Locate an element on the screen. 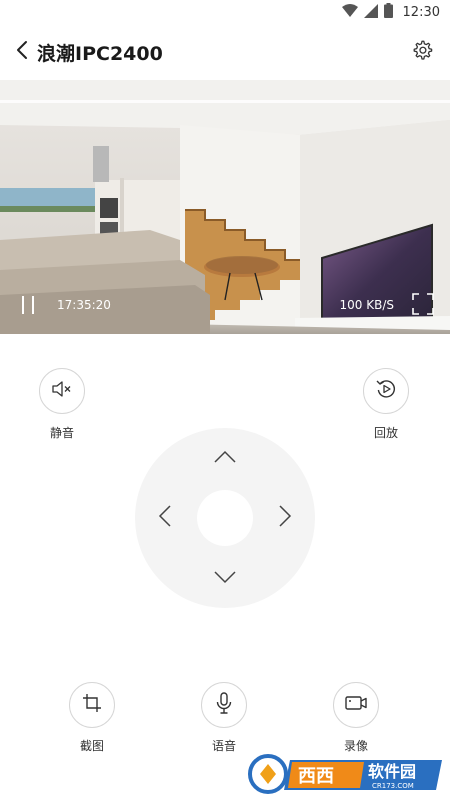 This screenshot has height=800, width=450. svg-text: CR173.COM is located at coordinates (393, 786).